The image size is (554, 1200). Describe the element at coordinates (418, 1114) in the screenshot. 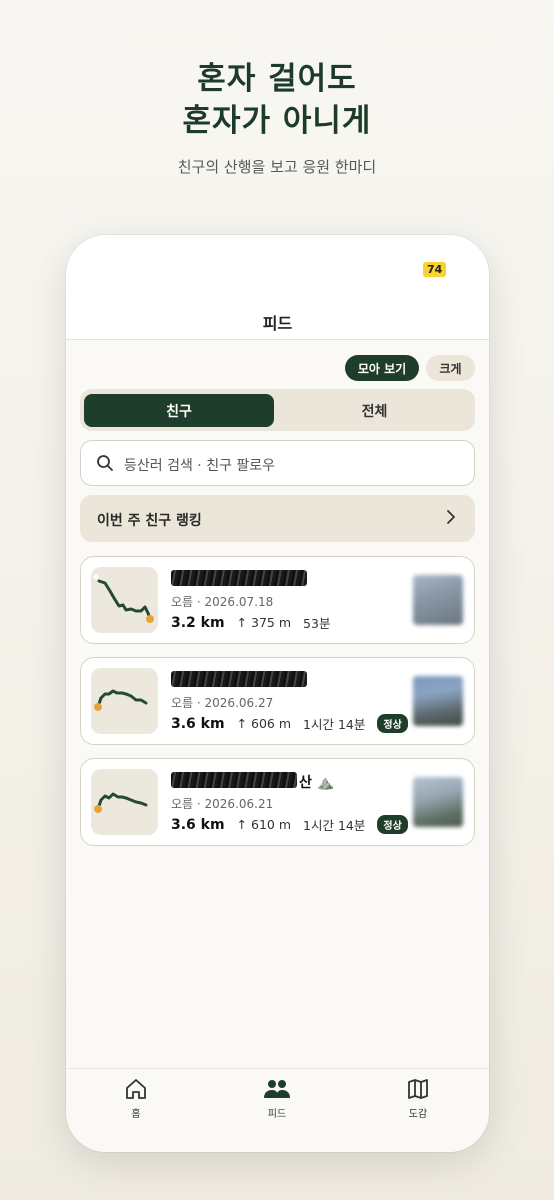

I see `nav-collection-label: 도감` at that location.